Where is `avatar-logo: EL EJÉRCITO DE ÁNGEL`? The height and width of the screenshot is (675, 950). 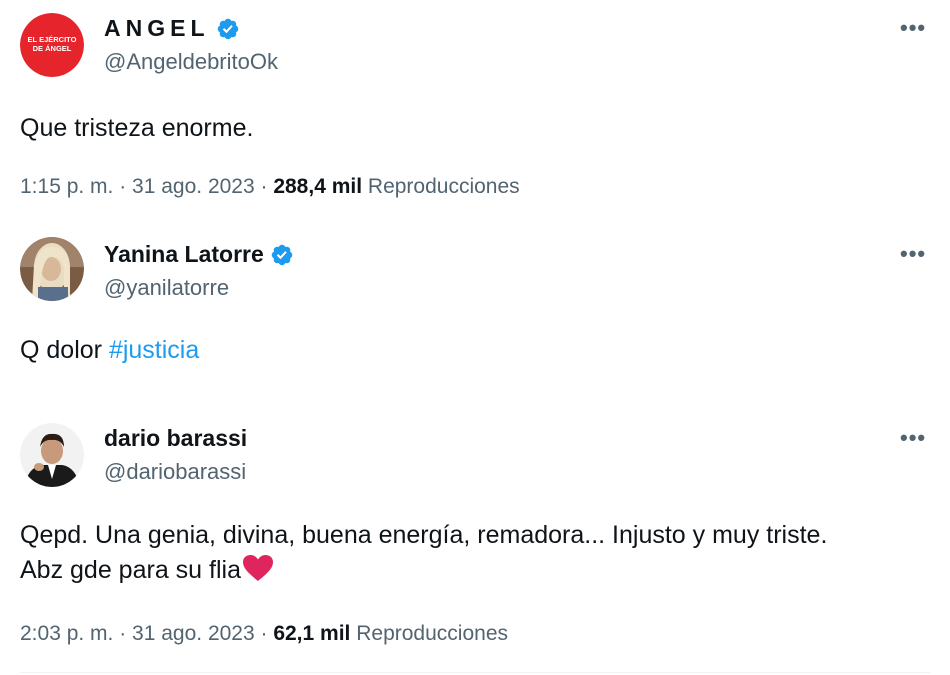
avatar-logo: EL EJÉRCITO DE ÁNGEL is located at coordinates (52, 45).